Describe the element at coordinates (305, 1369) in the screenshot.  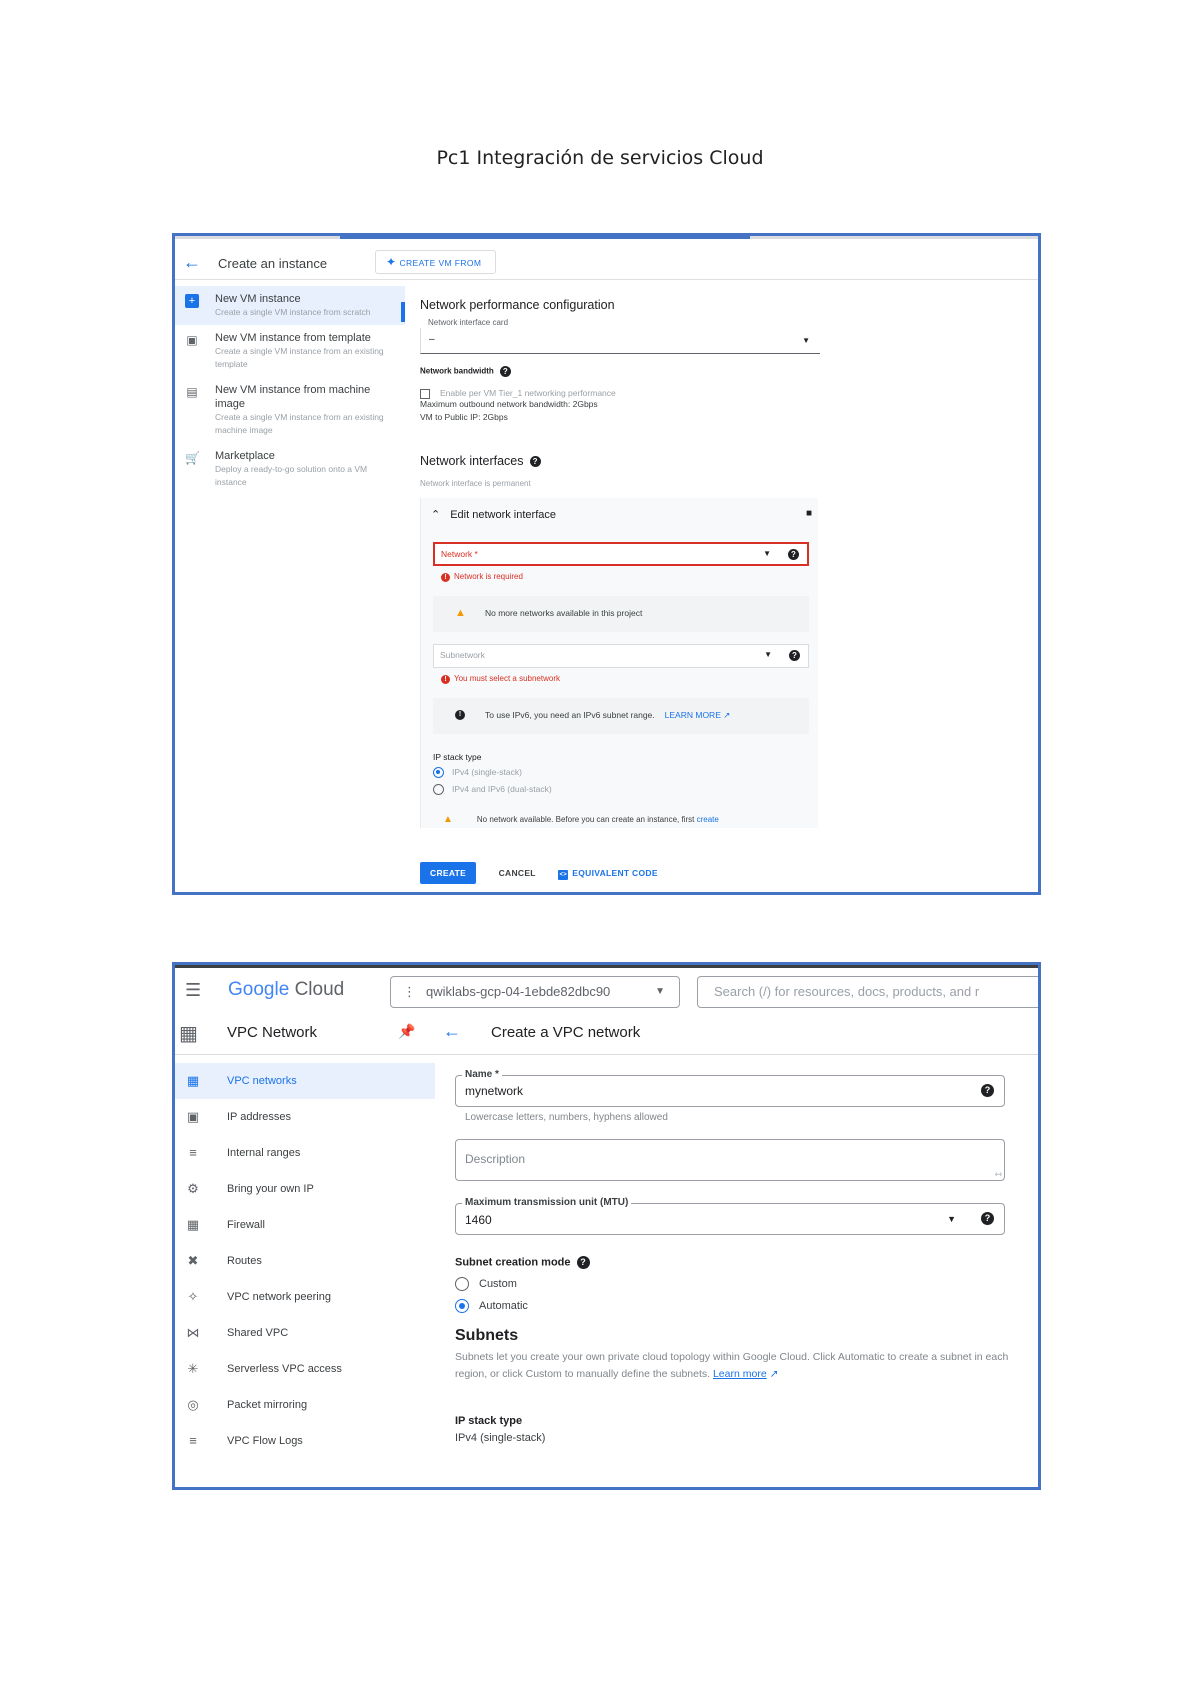
I see `sidebar-item-serverless: ✳ Serverless VPC access` at that location.